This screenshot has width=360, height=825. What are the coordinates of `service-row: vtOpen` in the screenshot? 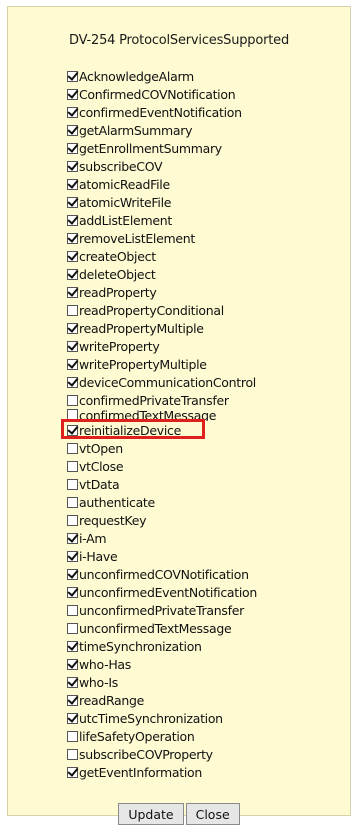 It's located at (202, 448).